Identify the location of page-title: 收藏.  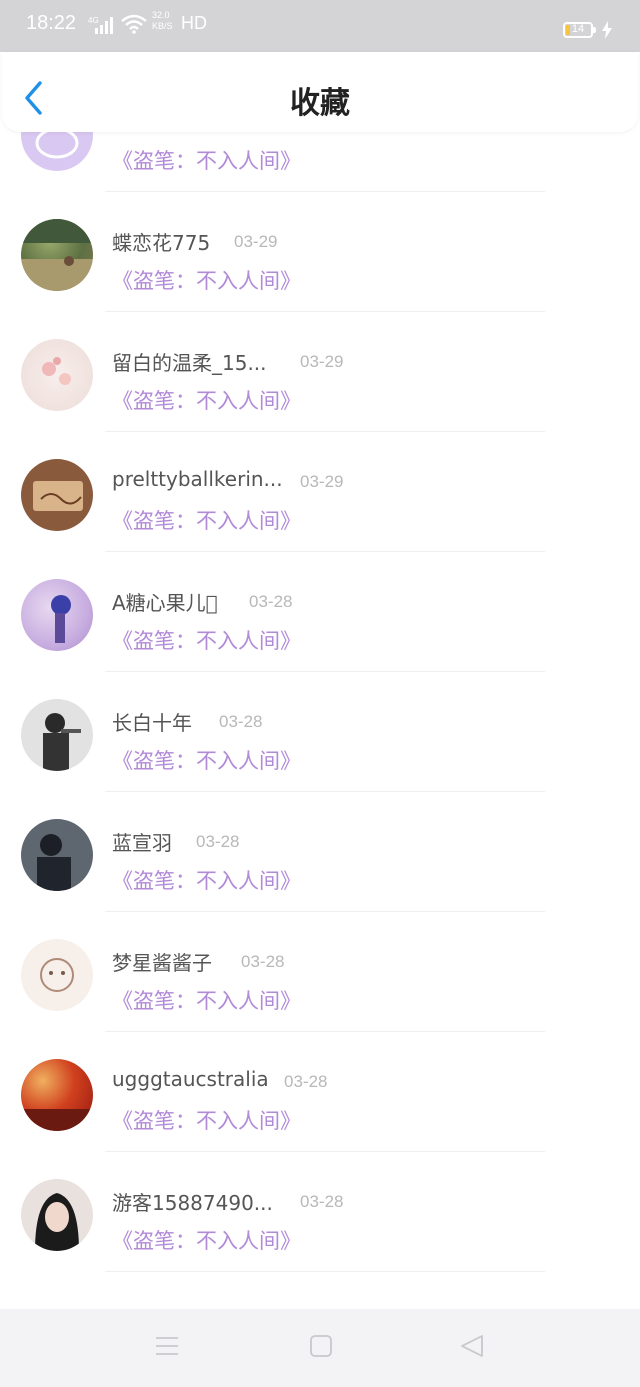
(320, 103).